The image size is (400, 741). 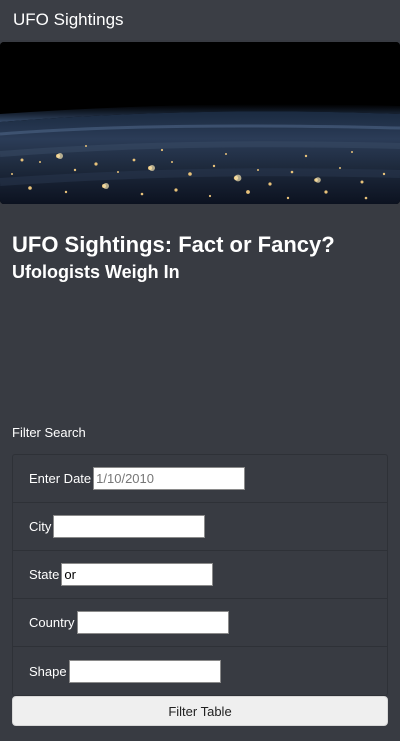 I want to click on state-label: State, so click(x=44, y=574).